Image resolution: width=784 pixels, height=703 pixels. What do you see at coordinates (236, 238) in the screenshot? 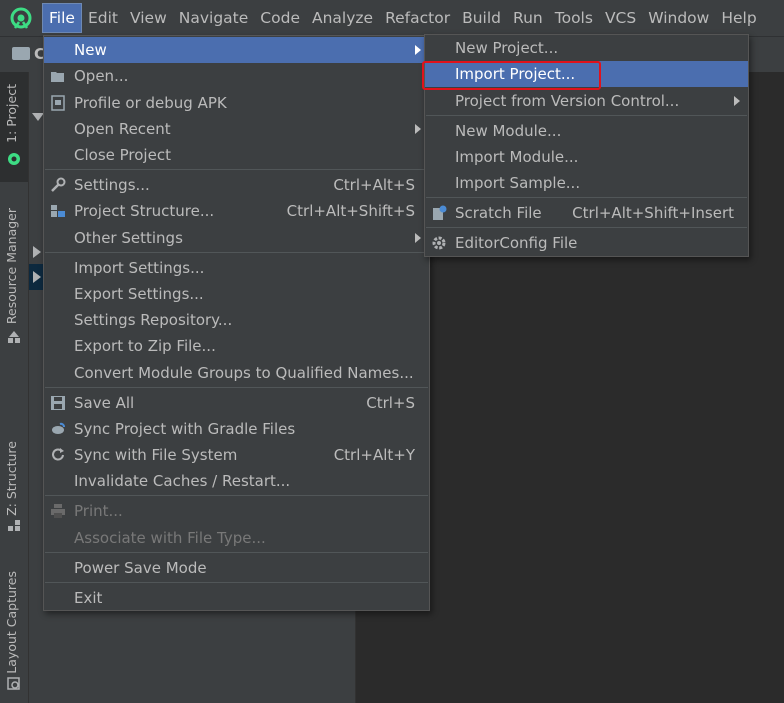
I see `menu-item-other-settings: Other Settings` at bounding box center [236, 238].